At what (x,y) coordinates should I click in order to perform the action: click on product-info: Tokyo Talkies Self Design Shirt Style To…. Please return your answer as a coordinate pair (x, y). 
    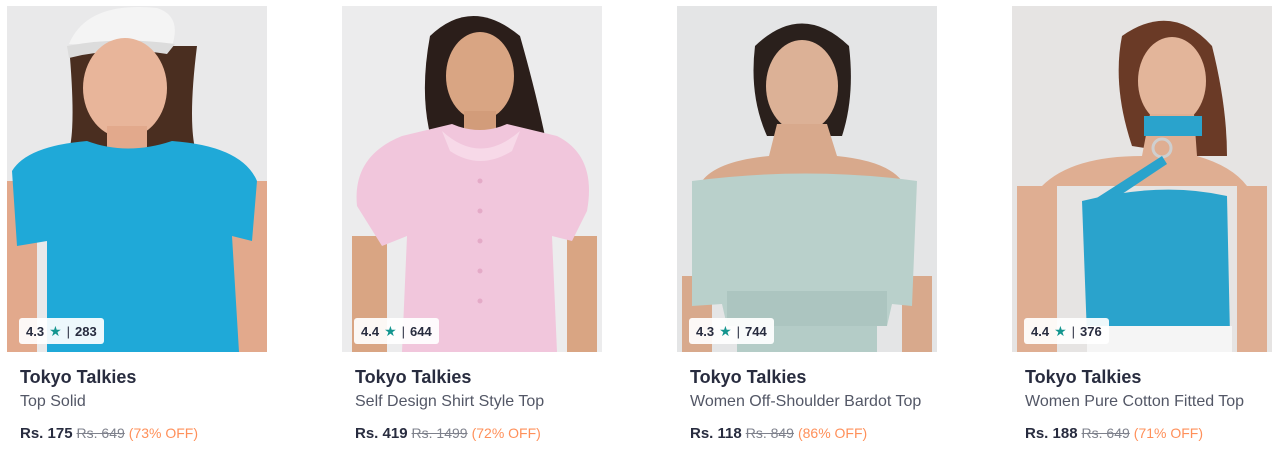
    Looking at the image, I should click on (472, 404).